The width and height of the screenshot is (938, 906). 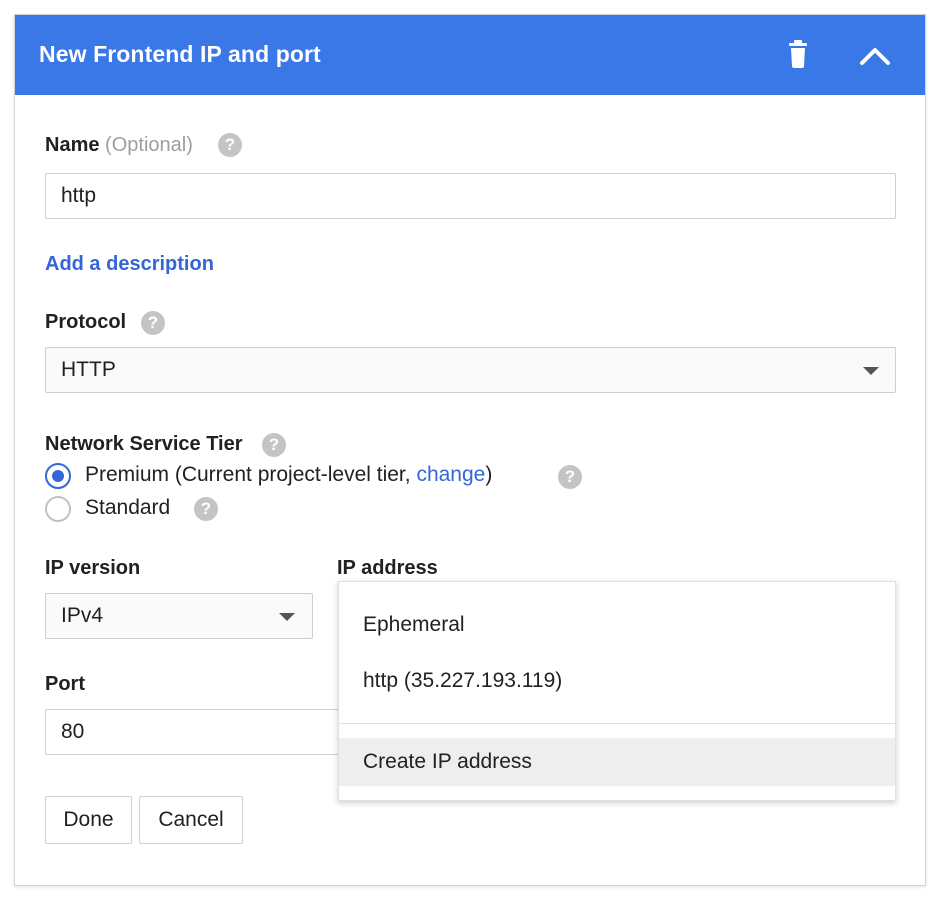 I want to click on create-ip-address-option: Create IP address, so click(x=617, y=762).